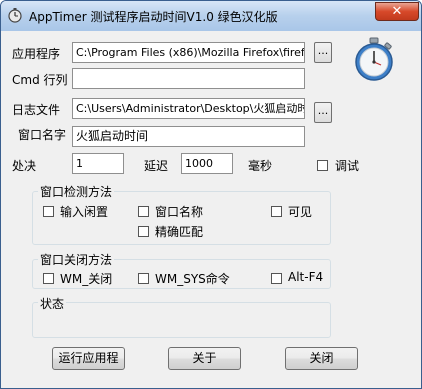 The image size is (422, 389). I want to click on about-button: 关于, so click(204, 358).